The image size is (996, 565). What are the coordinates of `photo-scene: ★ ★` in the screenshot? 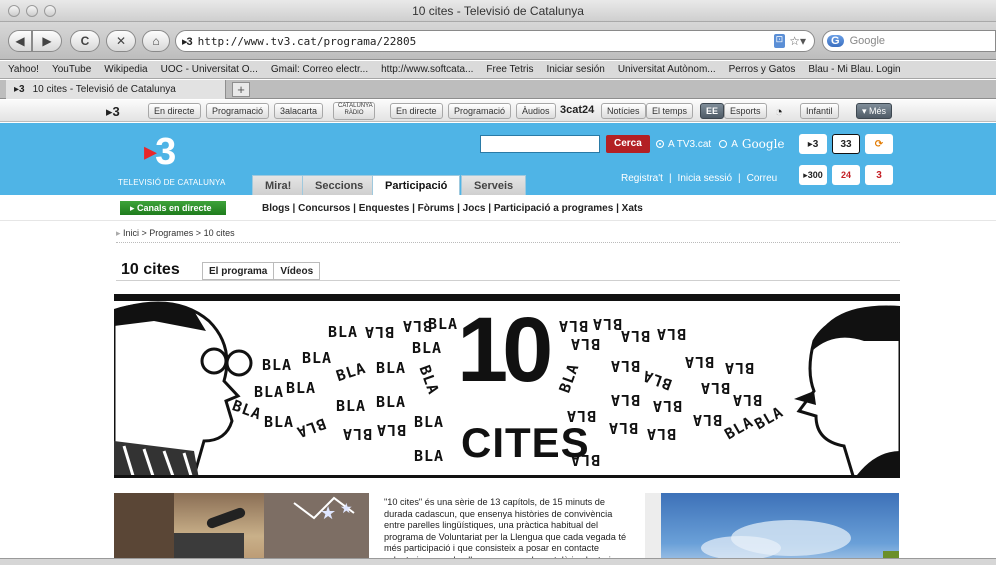 It's located at (241, 529).